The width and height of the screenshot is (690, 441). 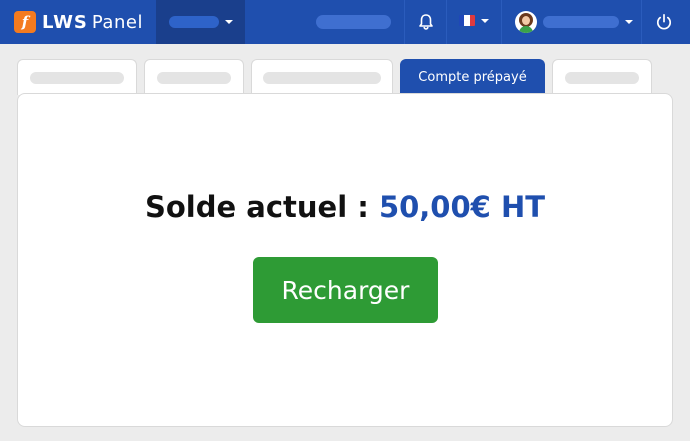 I want to click on user-avatar-icon, so click(x=526, y=22).